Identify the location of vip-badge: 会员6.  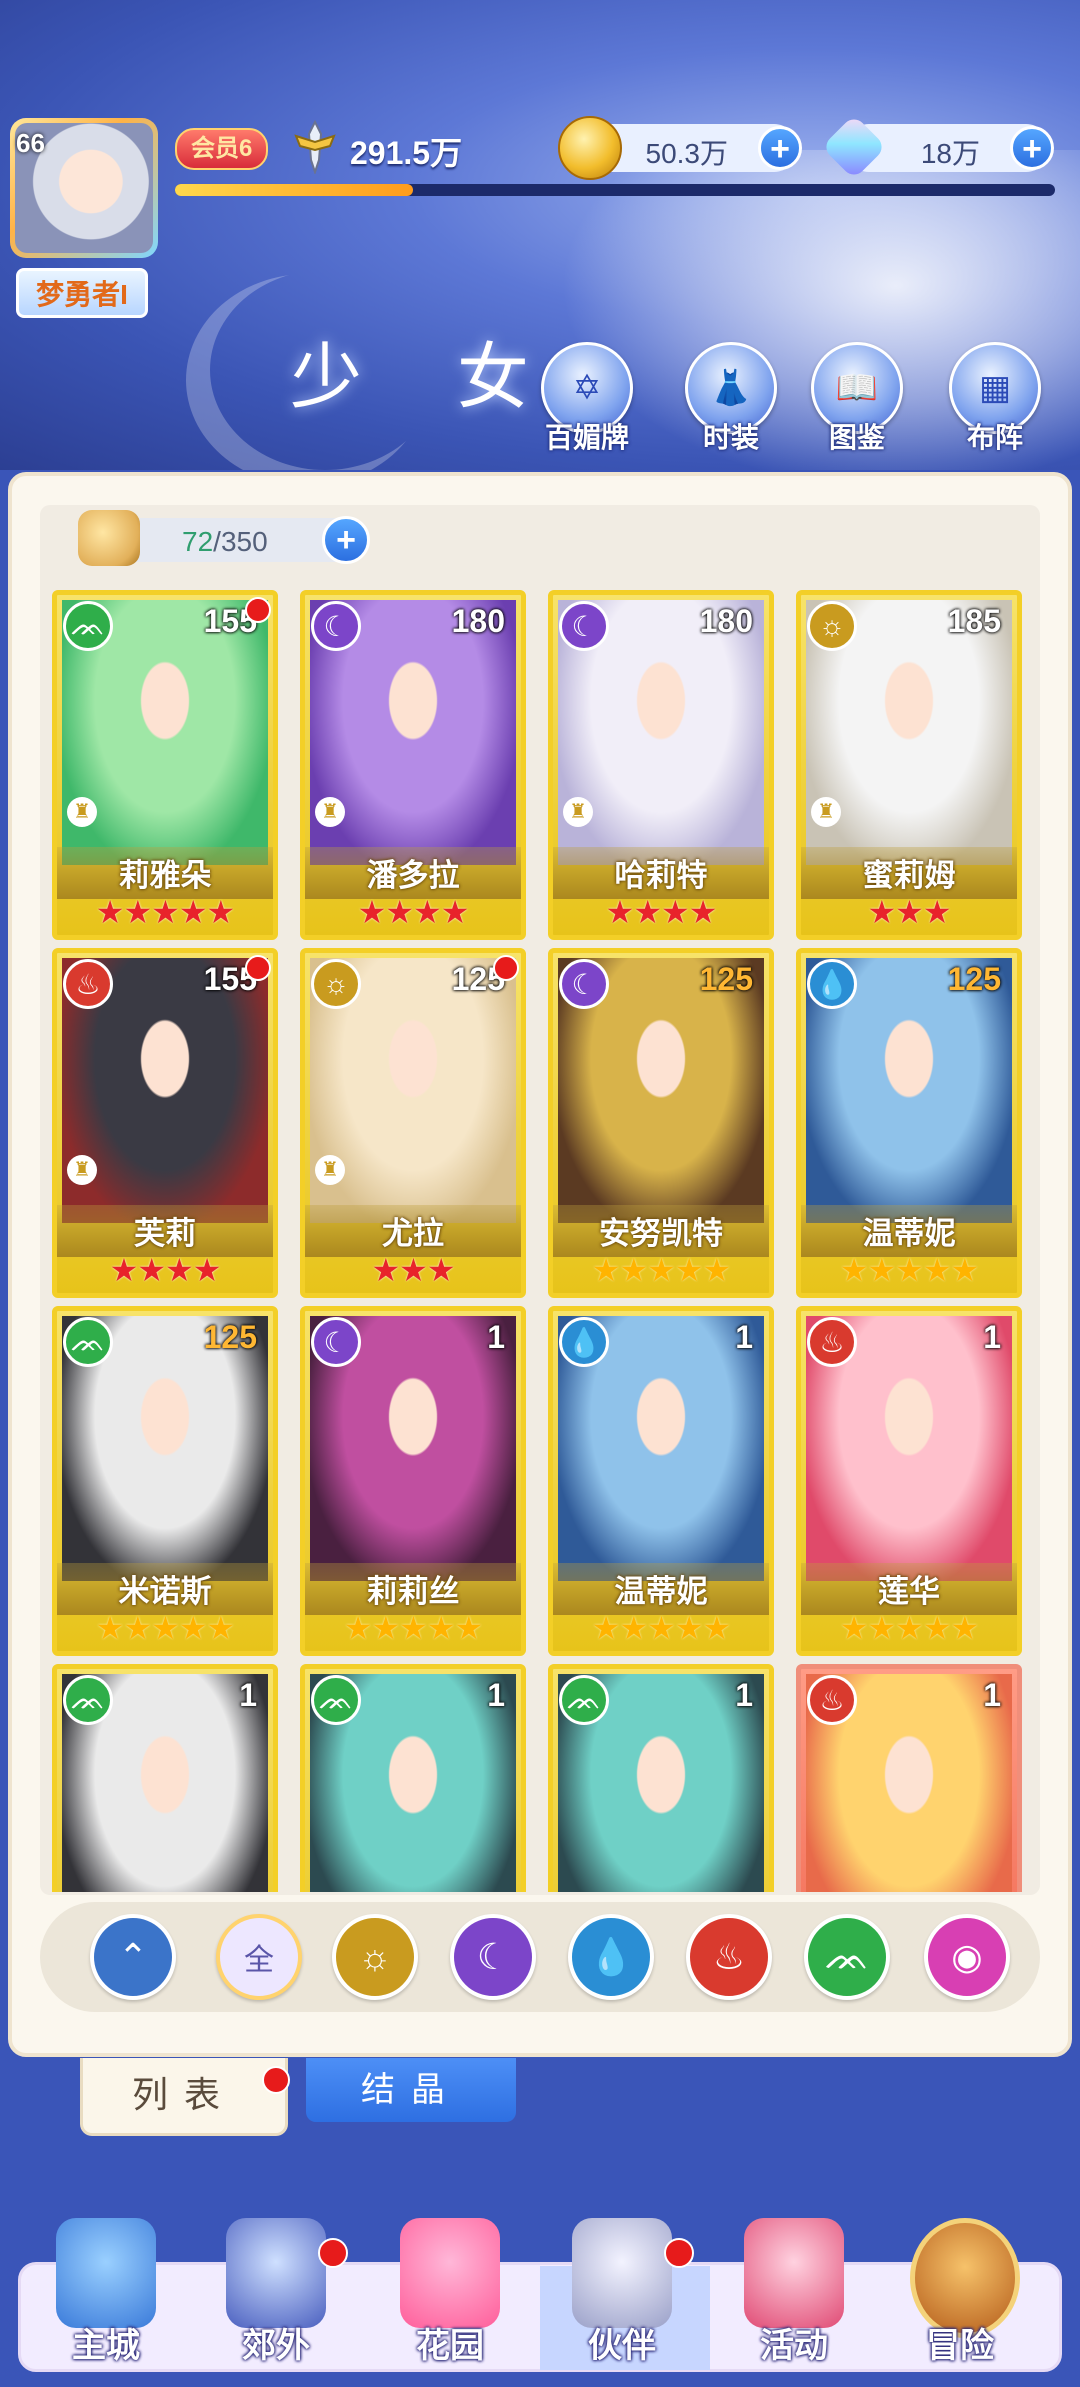
(222, 149).